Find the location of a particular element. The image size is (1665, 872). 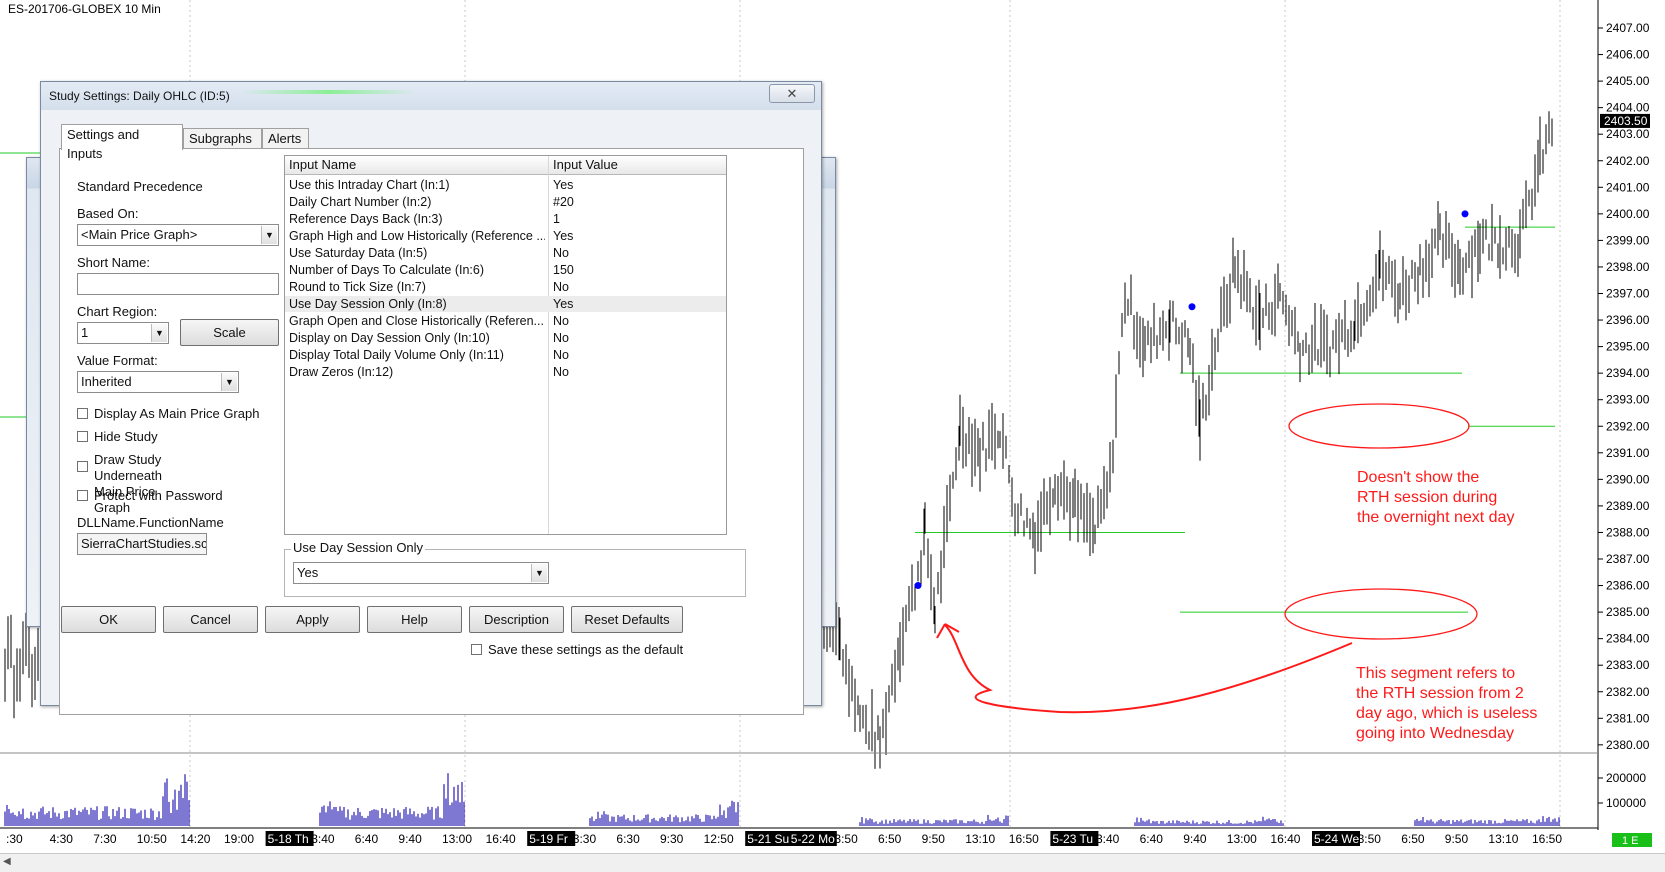

input-name-cell: Draw Zeros (In:12) is located at coordinates (341, 372).